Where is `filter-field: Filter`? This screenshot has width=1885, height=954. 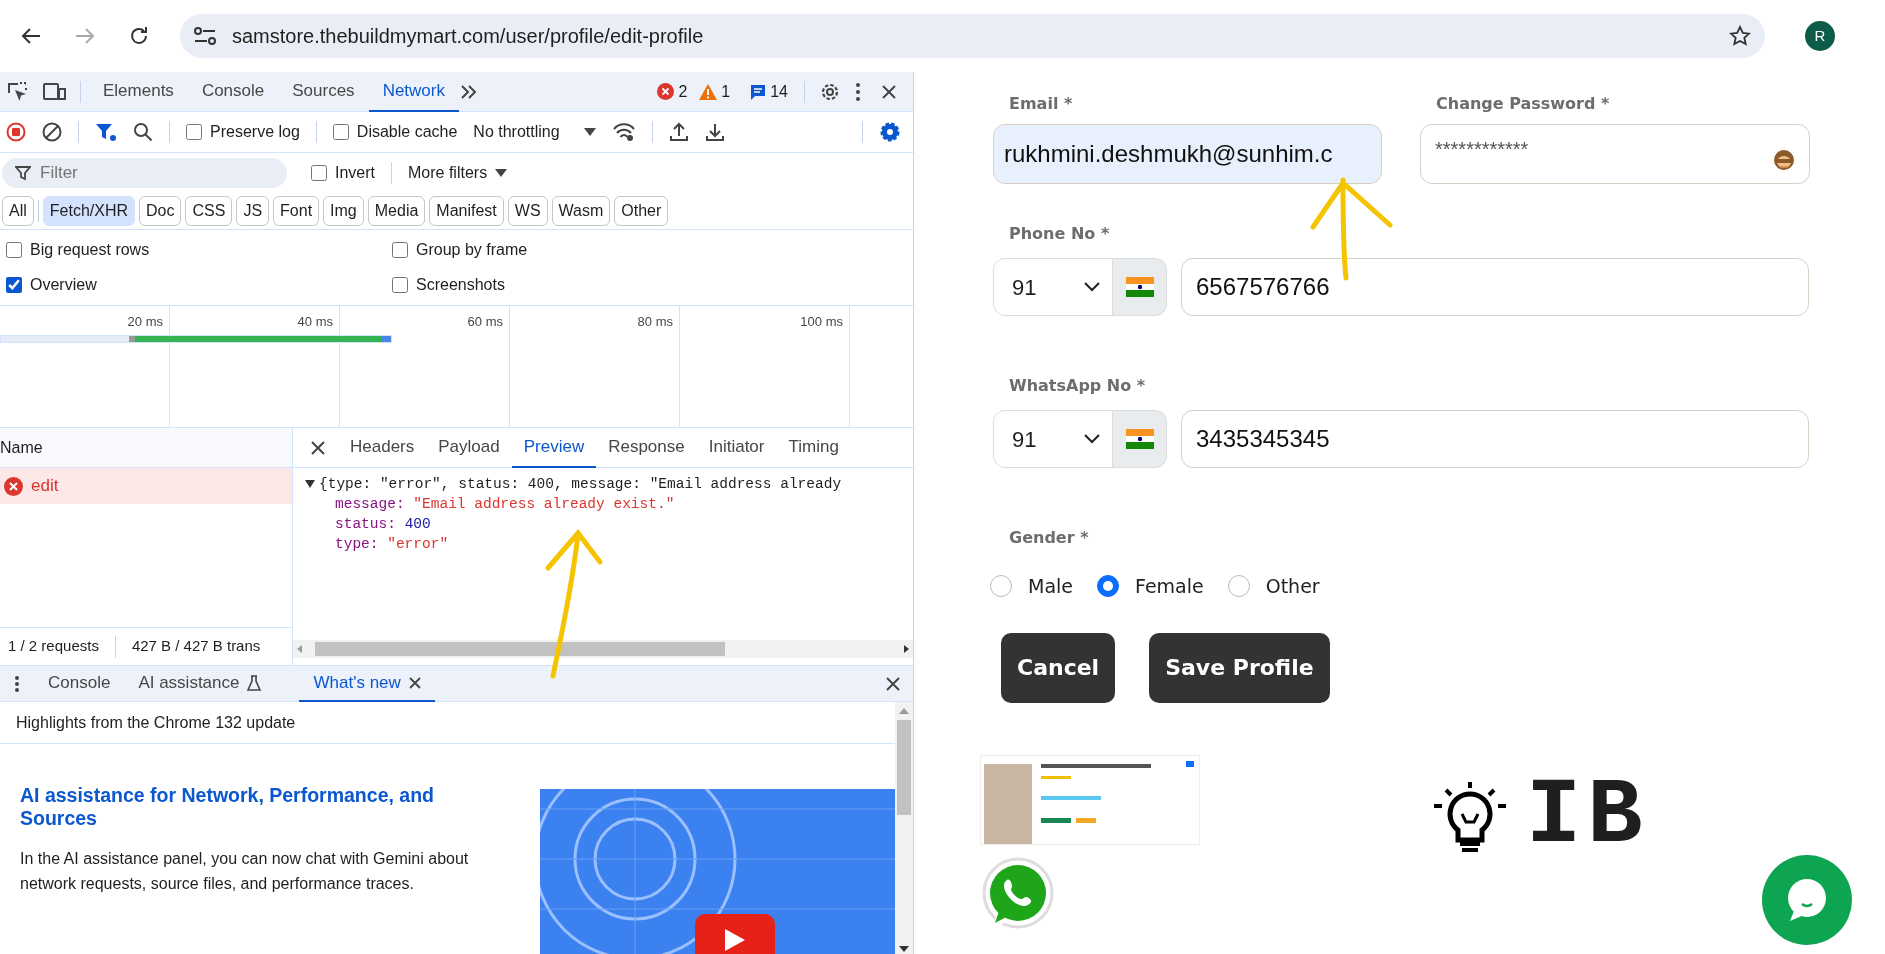
filter-field: Filter is located at coordinates (144, 173).